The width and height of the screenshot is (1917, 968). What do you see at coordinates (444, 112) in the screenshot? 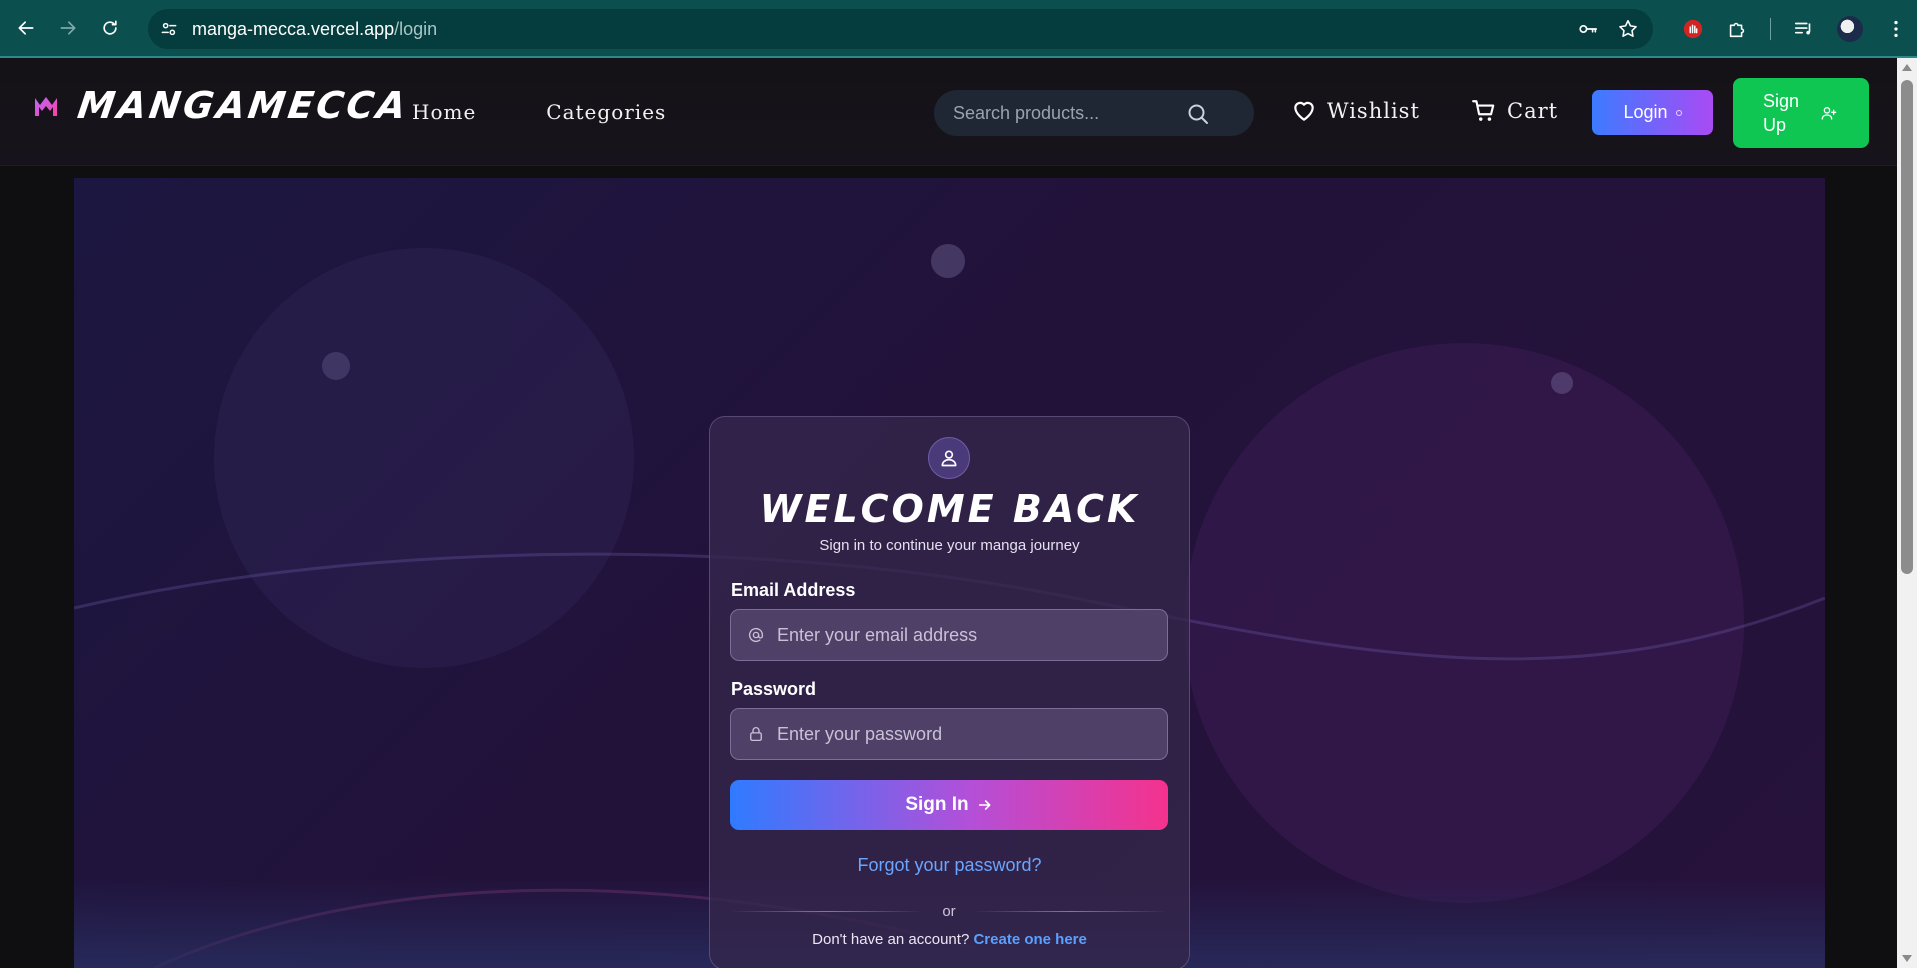
I see `nav-home: Home` at bounding box center [444, 112].